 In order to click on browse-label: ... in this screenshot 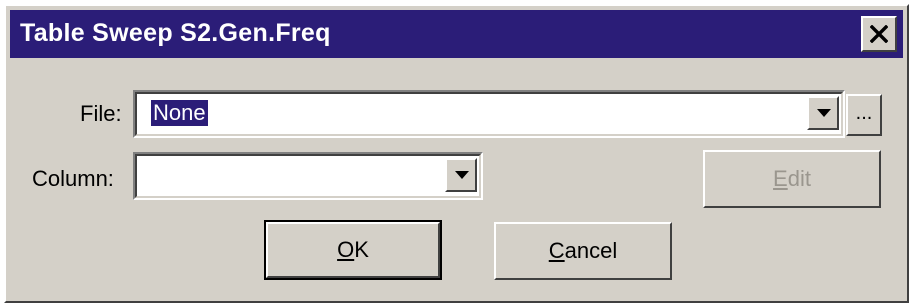, I will do `click(864, 113)`.